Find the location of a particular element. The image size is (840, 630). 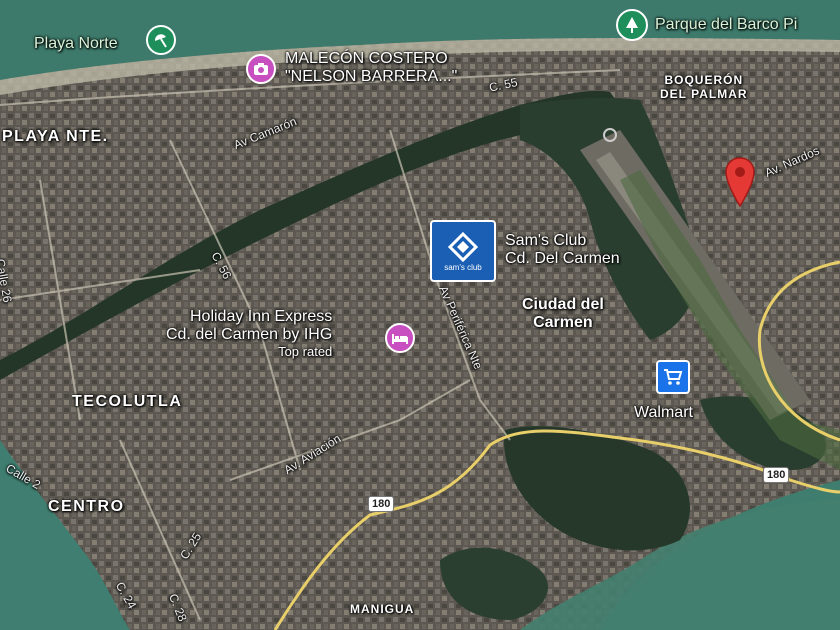

poi-label-holiday-line2: Cd. del Carmen by IHG is located at coordinates (249, 335).